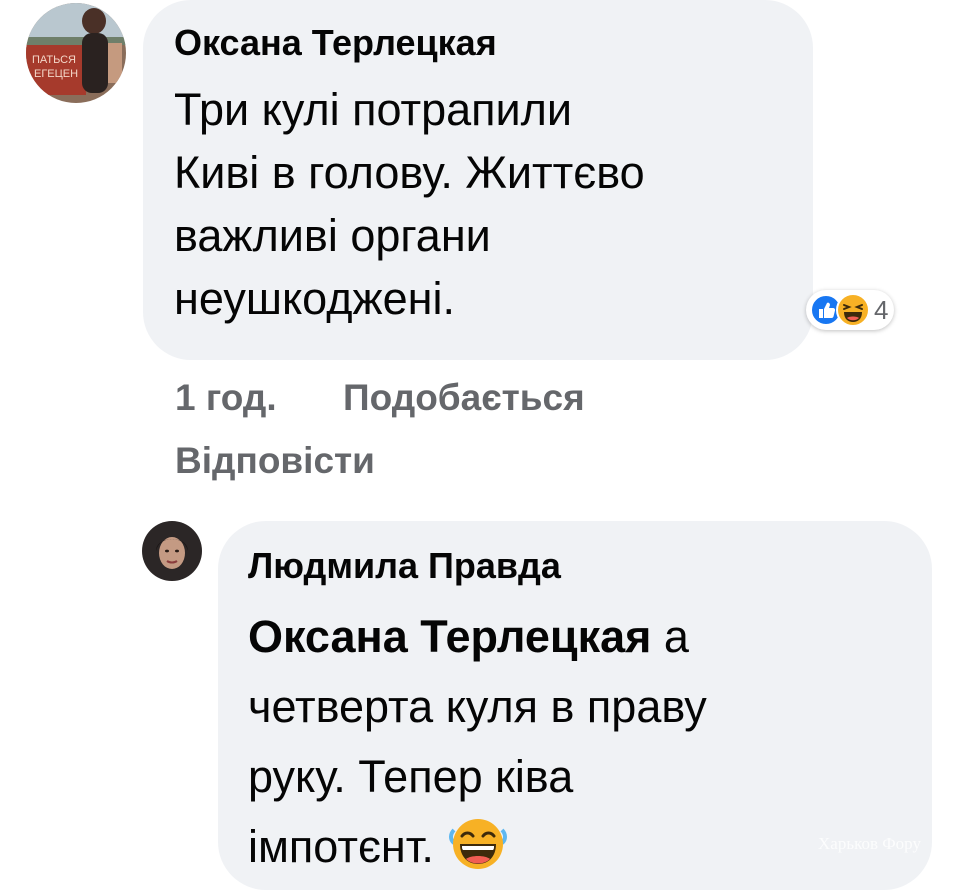  What do you see at coordinates (464, 398) in the screenshot?
I see `like-button: Подобається` at bounding box center [464, 398].